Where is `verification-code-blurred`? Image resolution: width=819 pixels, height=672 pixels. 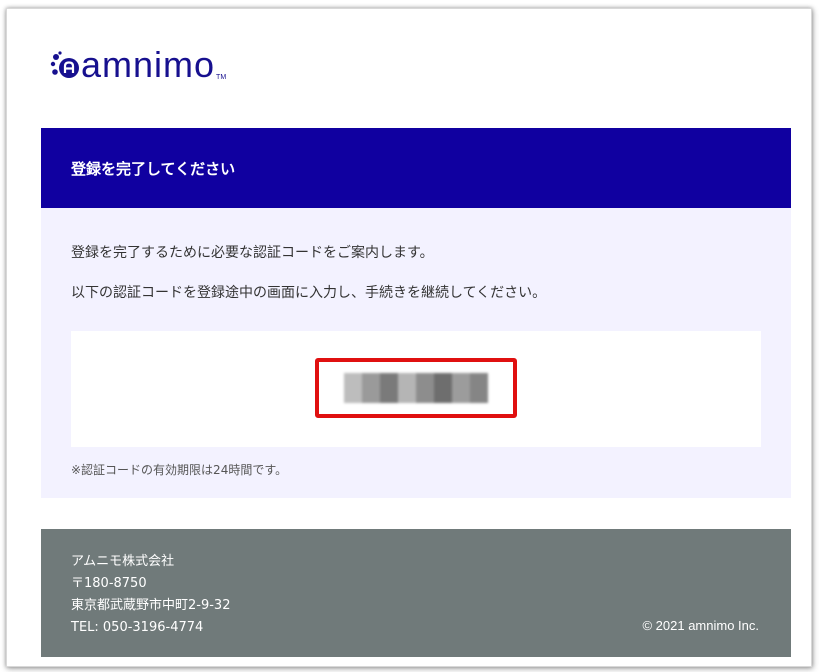 verification-code-blurred is located at coordinates (416, 388).